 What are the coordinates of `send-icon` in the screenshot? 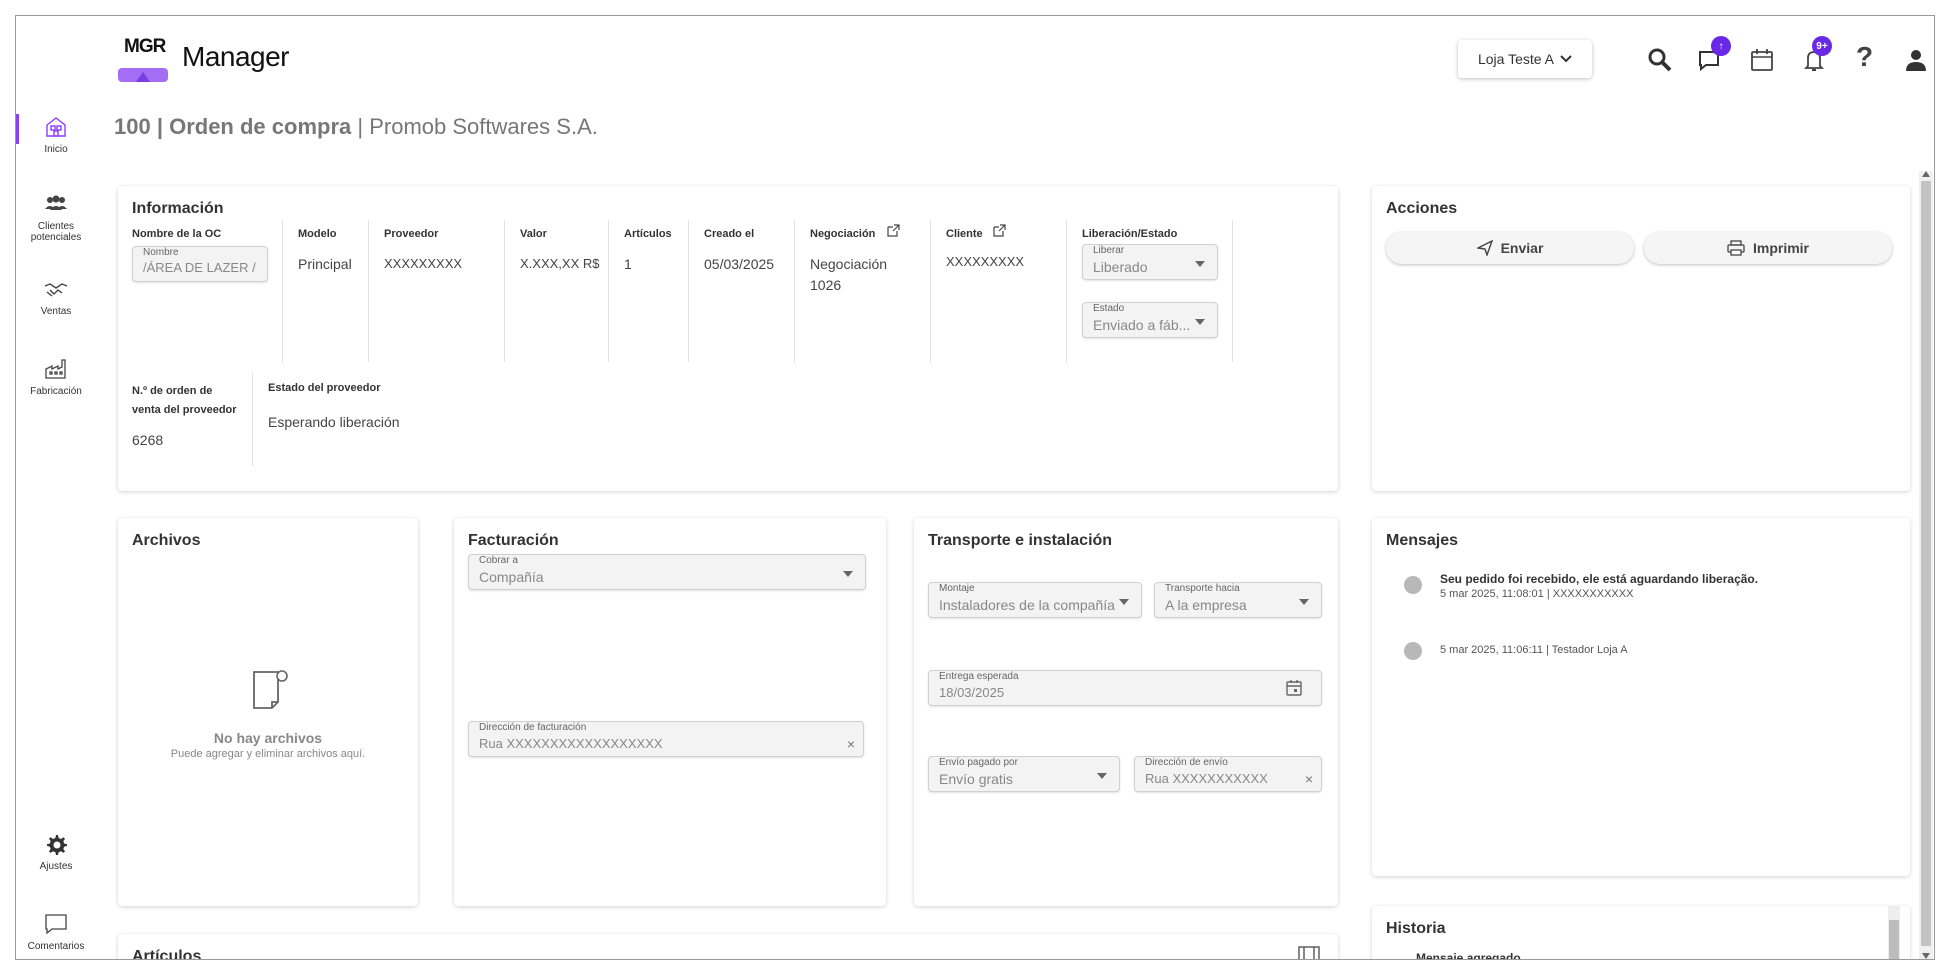 It's located at (1484, 248).